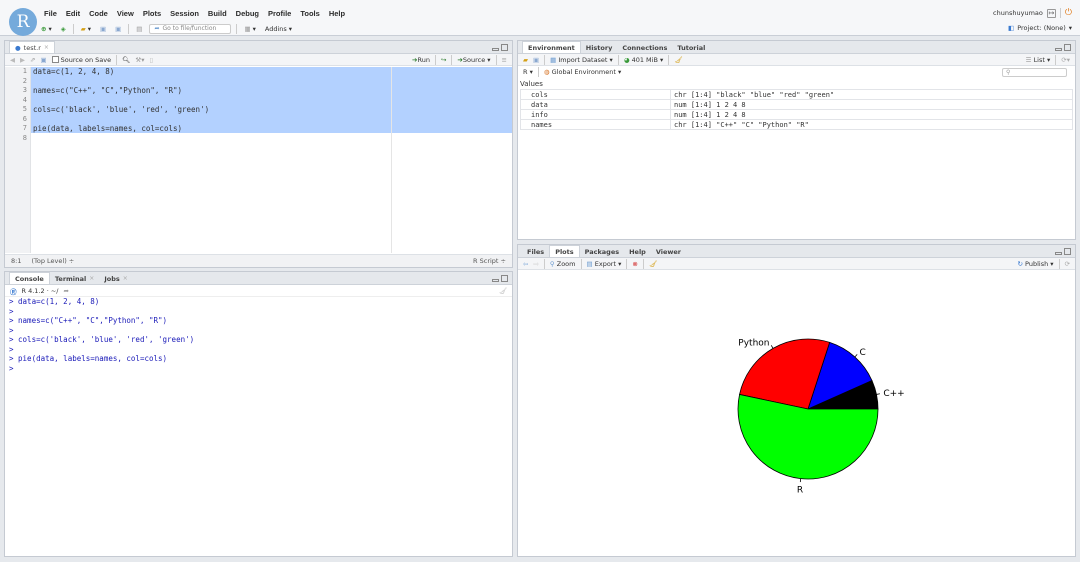  Describe the element at coordinates (115, 278) in the screenshot. I see `tab-jobs: Jobs ×` at that location.